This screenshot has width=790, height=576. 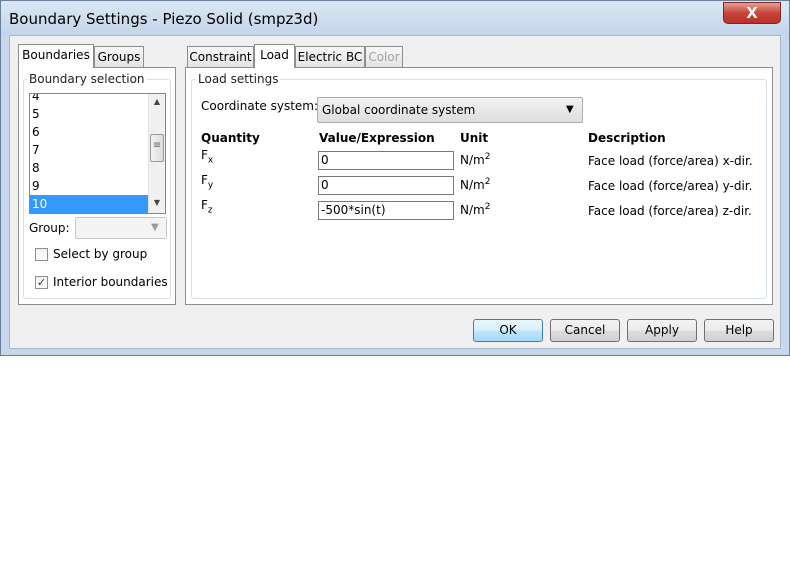 I want to click on list-scrollbar: ▲ ≡ ▼, so click(x=156, y=153).